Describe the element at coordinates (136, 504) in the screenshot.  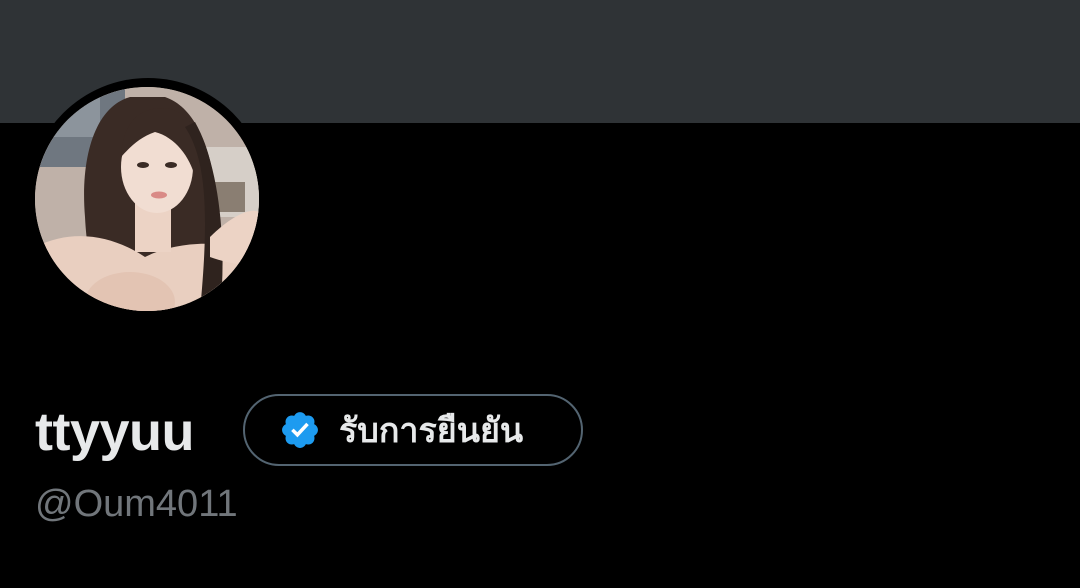
I see `user-handle: @Oum4011` at that location.